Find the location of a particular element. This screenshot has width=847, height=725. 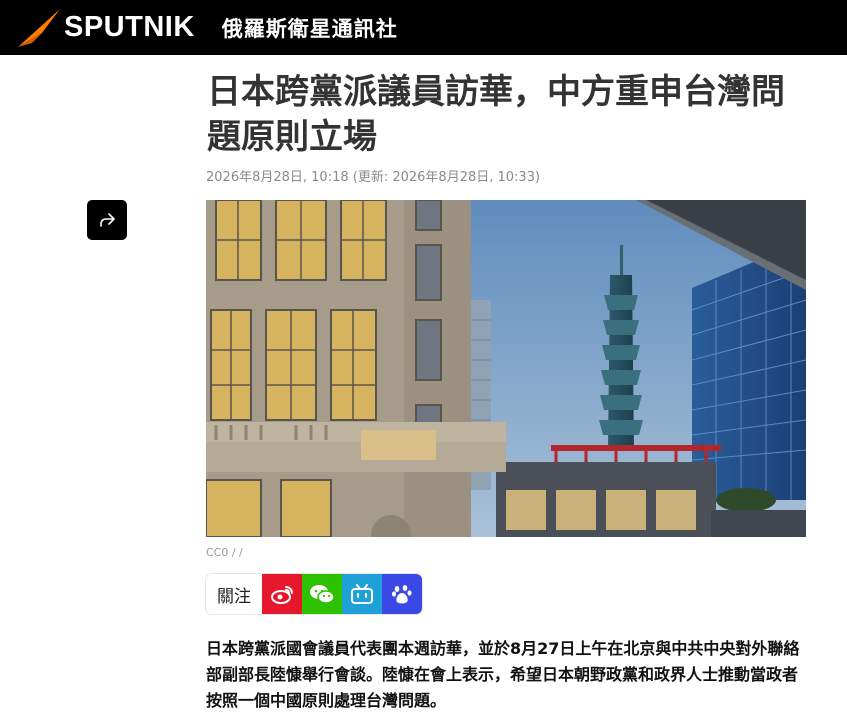

bilibili-button is located at coordinates (362, 594).